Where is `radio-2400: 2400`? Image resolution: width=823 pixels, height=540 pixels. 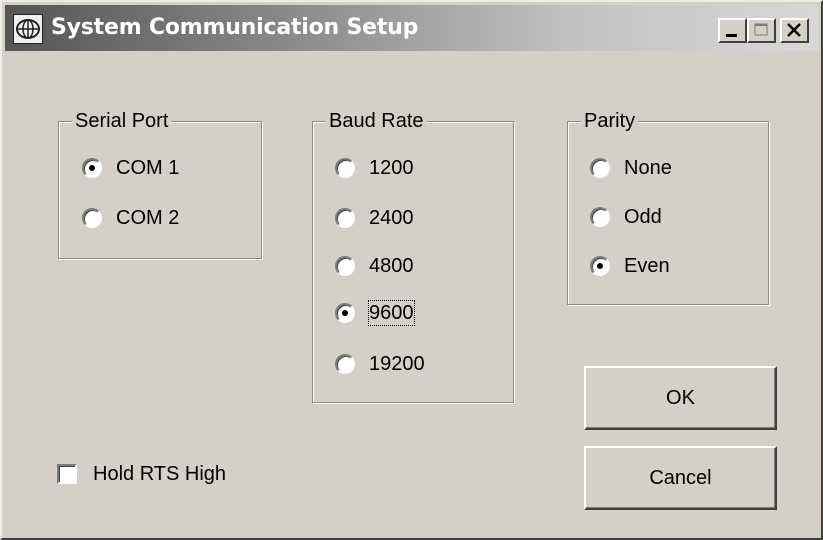 radio-2400: 2400 is located at coordinates (374, 218).